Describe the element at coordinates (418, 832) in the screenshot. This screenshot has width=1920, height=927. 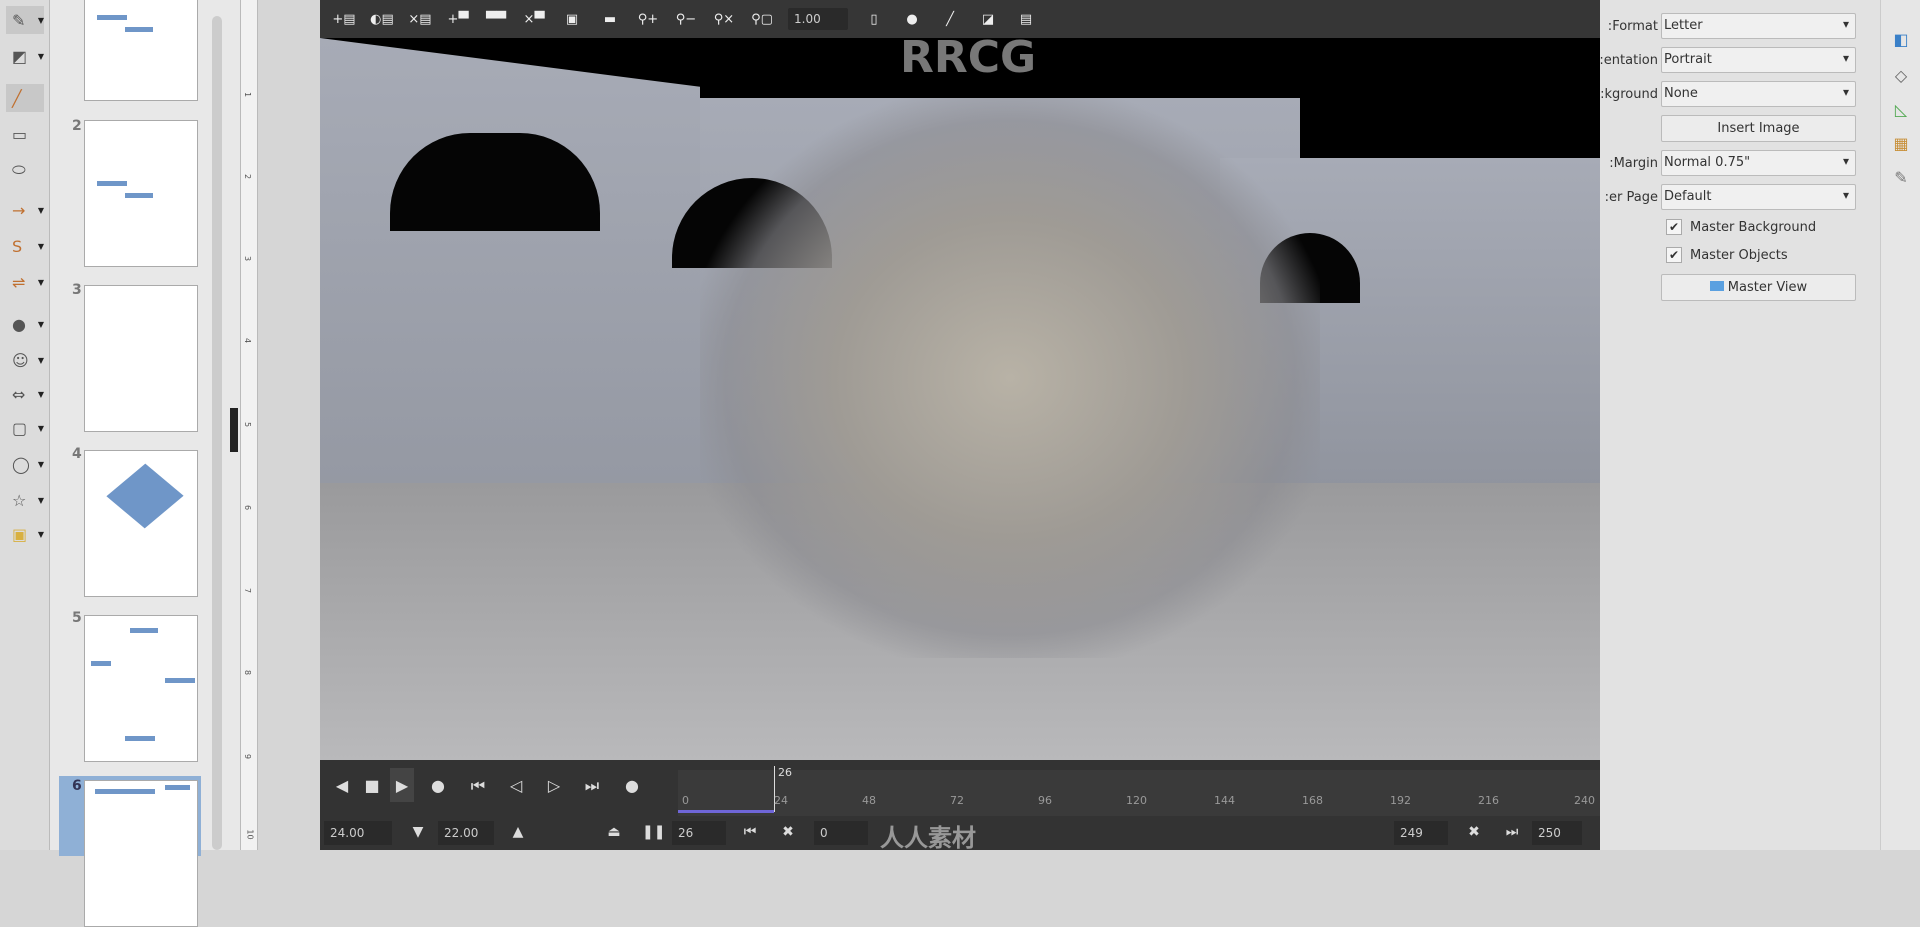
I see `fps-dropdown-icon: ▼` at that location.